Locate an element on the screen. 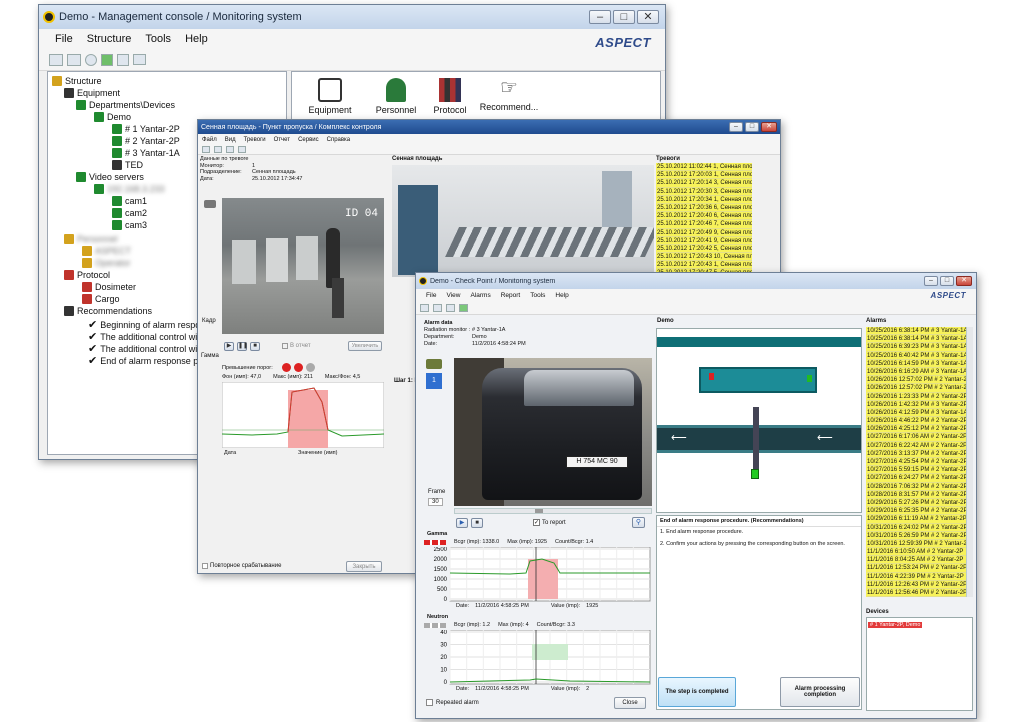 The height and width of the screenshot is (722, 1014). alarm-list-item: 25.10.2012 17:20:36 6, Сенная площадь is located at coordinates (704, 208).